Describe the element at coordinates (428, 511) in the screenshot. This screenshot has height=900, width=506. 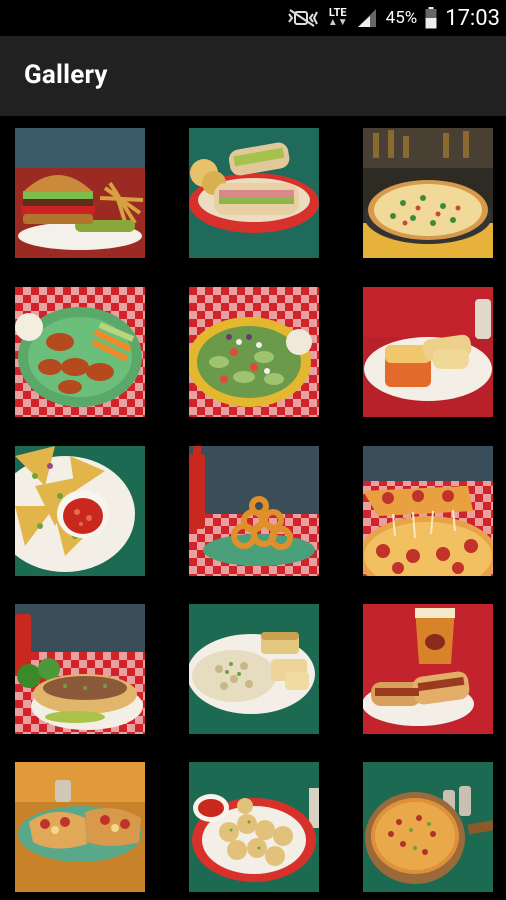
I see `gallery-item-pizza-slice` at that location.